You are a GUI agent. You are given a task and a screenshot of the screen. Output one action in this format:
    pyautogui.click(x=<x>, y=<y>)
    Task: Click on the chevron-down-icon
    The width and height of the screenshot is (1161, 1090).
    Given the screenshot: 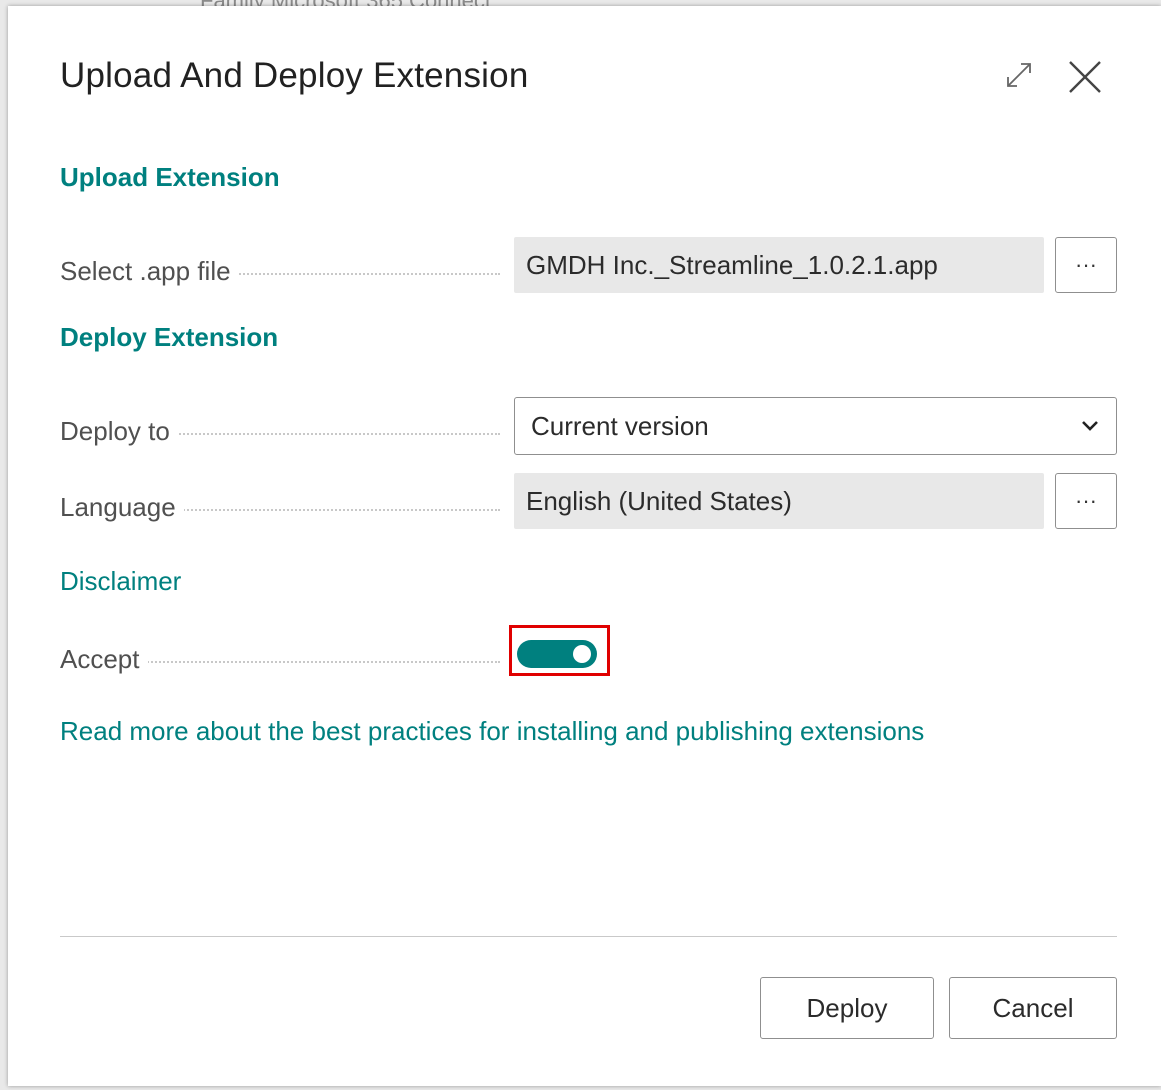 What is the action you would take?
    pyautogui.click(x=1090, y=426)
    